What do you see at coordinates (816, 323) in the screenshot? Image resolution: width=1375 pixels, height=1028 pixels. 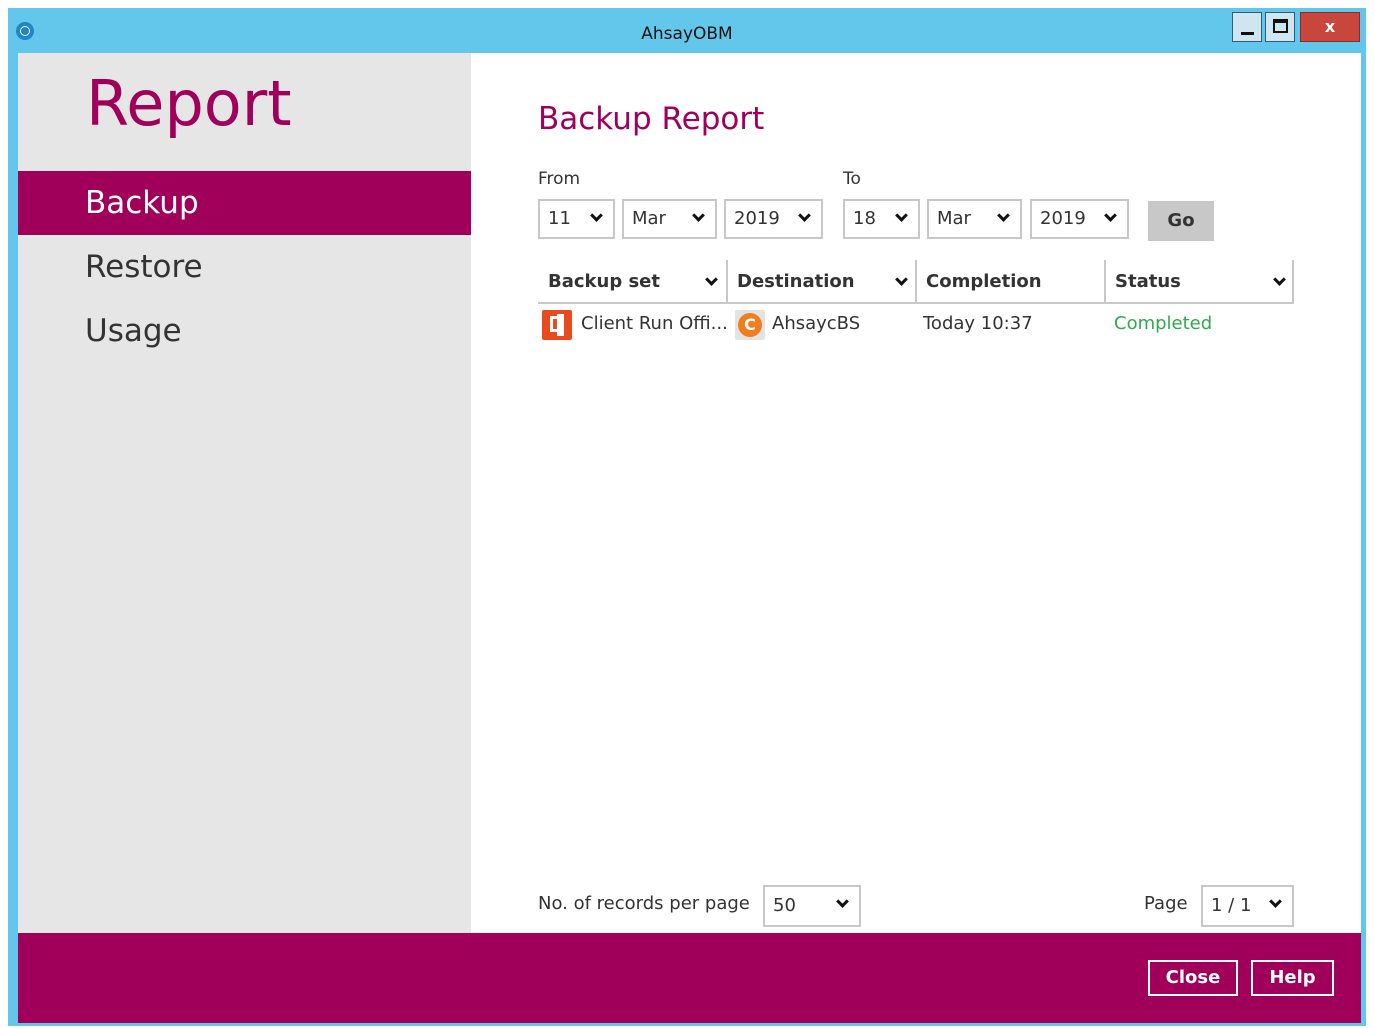 I see `destination-cell: AhsaycBS` at bounding box center [816, 323].